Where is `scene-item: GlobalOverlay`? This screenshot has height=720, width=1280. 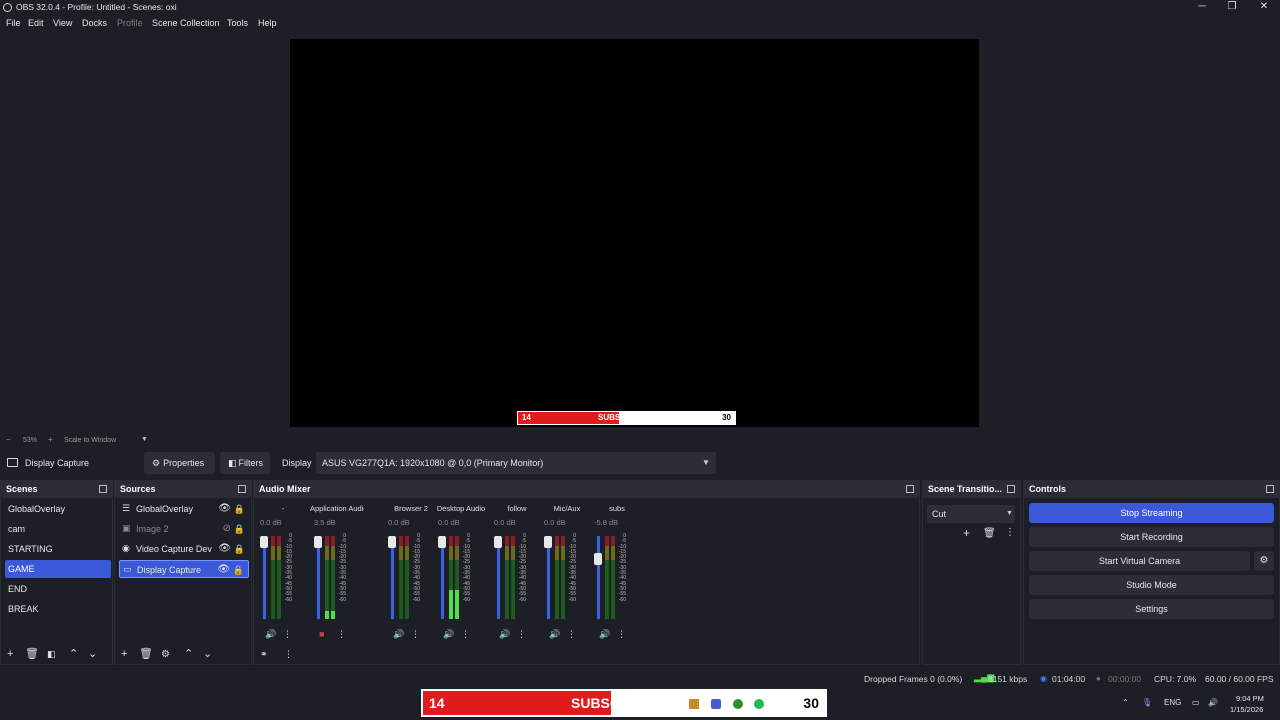 scene-item: GlobalOverlay is located at coordinates (58, 509).